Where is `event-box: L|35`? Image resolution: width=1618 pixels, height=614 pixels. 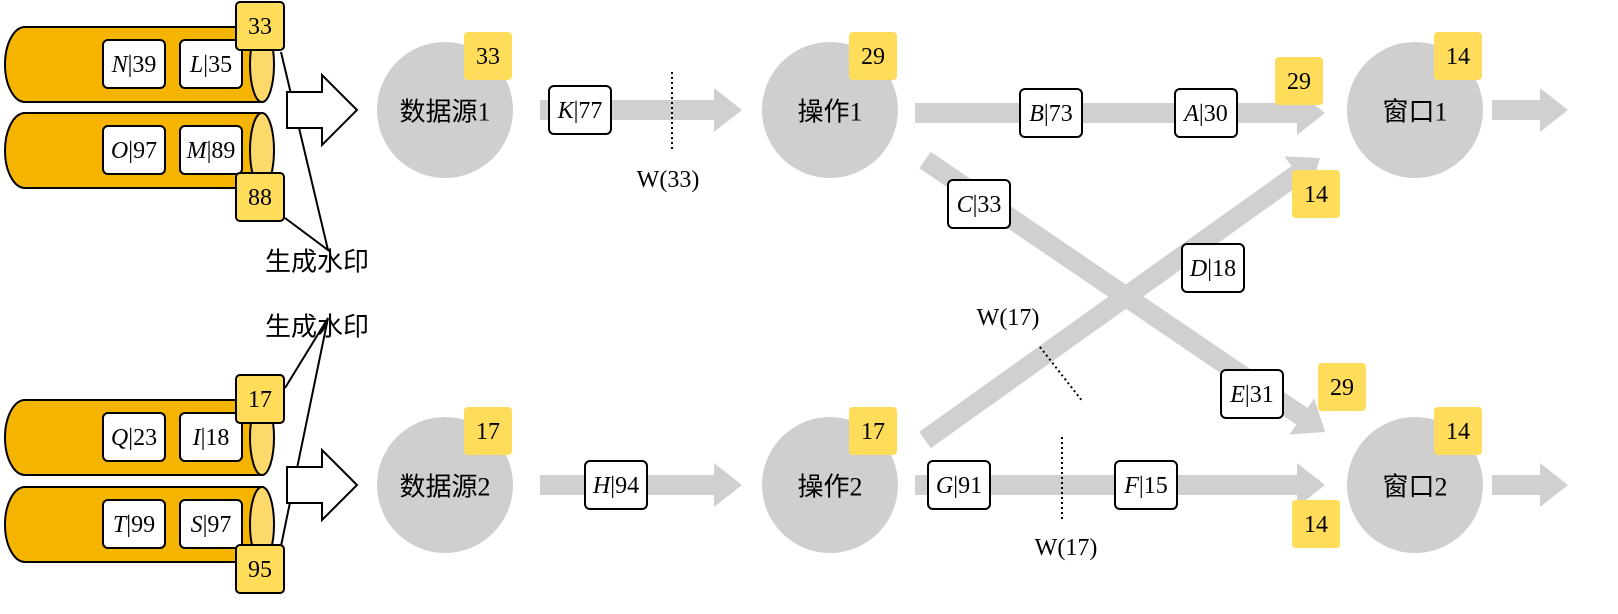
event-box: L|35 is located at coordinates (211, 64).